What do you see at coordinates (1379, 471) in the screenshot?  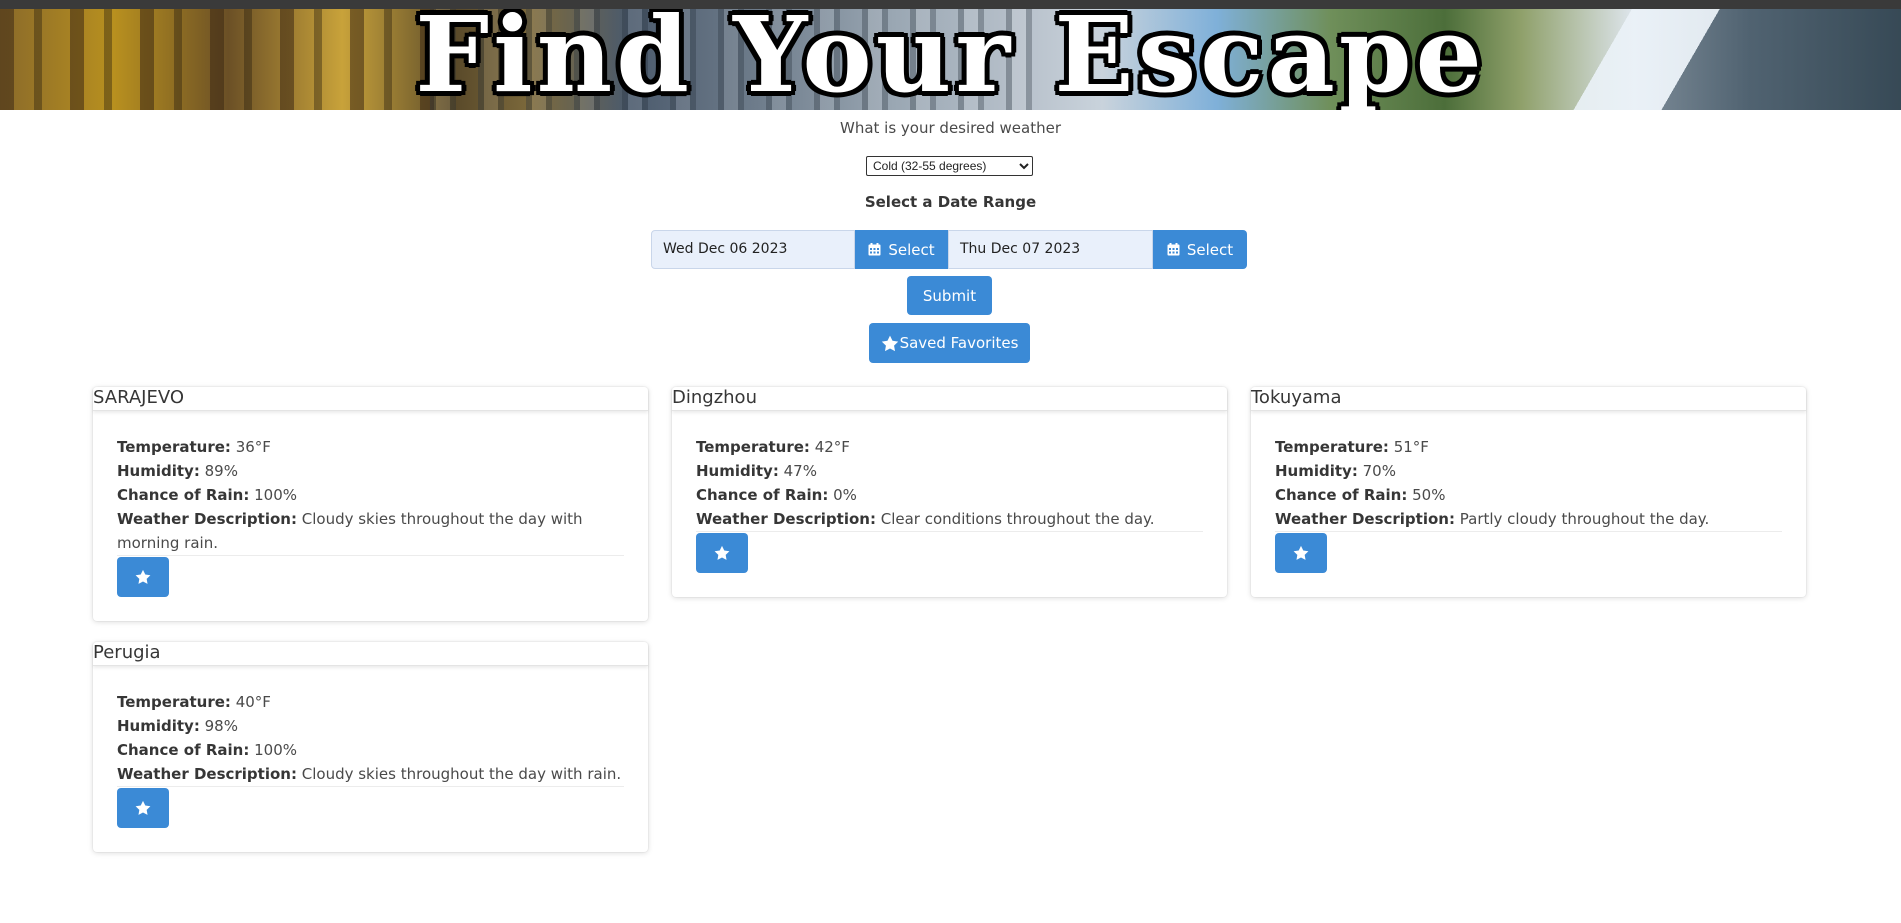 I see `humidity-value: 70%` at bounding box center [1379, 471].